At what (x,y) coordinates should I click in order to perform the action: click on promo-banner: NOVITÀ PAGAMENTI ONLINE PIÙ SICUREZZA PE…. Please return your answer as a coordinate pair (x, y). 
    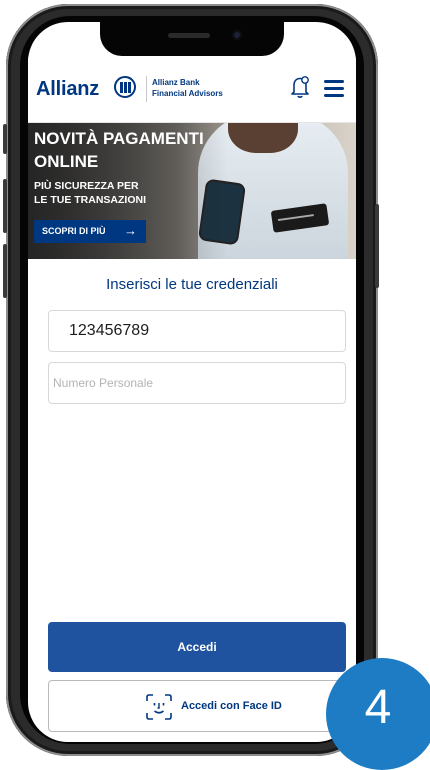
    Looking at the image, I should click on (192, 191).